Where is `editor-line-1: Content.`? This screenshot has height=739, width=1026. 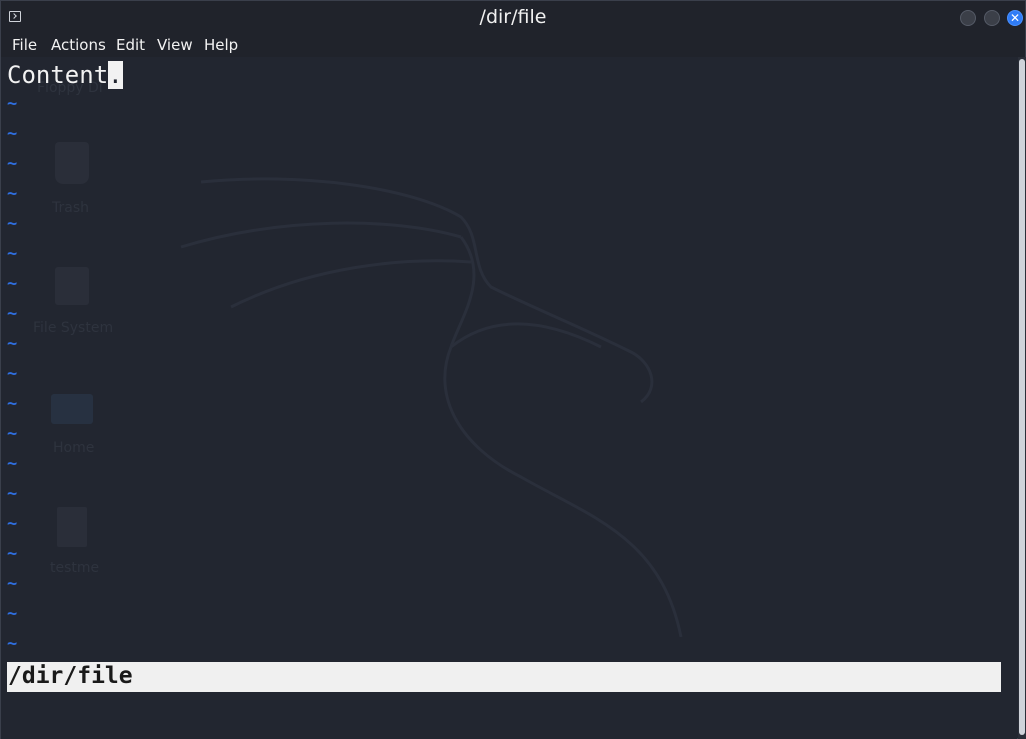
editor-line-1: Content. is located at coordinates (65, 75).